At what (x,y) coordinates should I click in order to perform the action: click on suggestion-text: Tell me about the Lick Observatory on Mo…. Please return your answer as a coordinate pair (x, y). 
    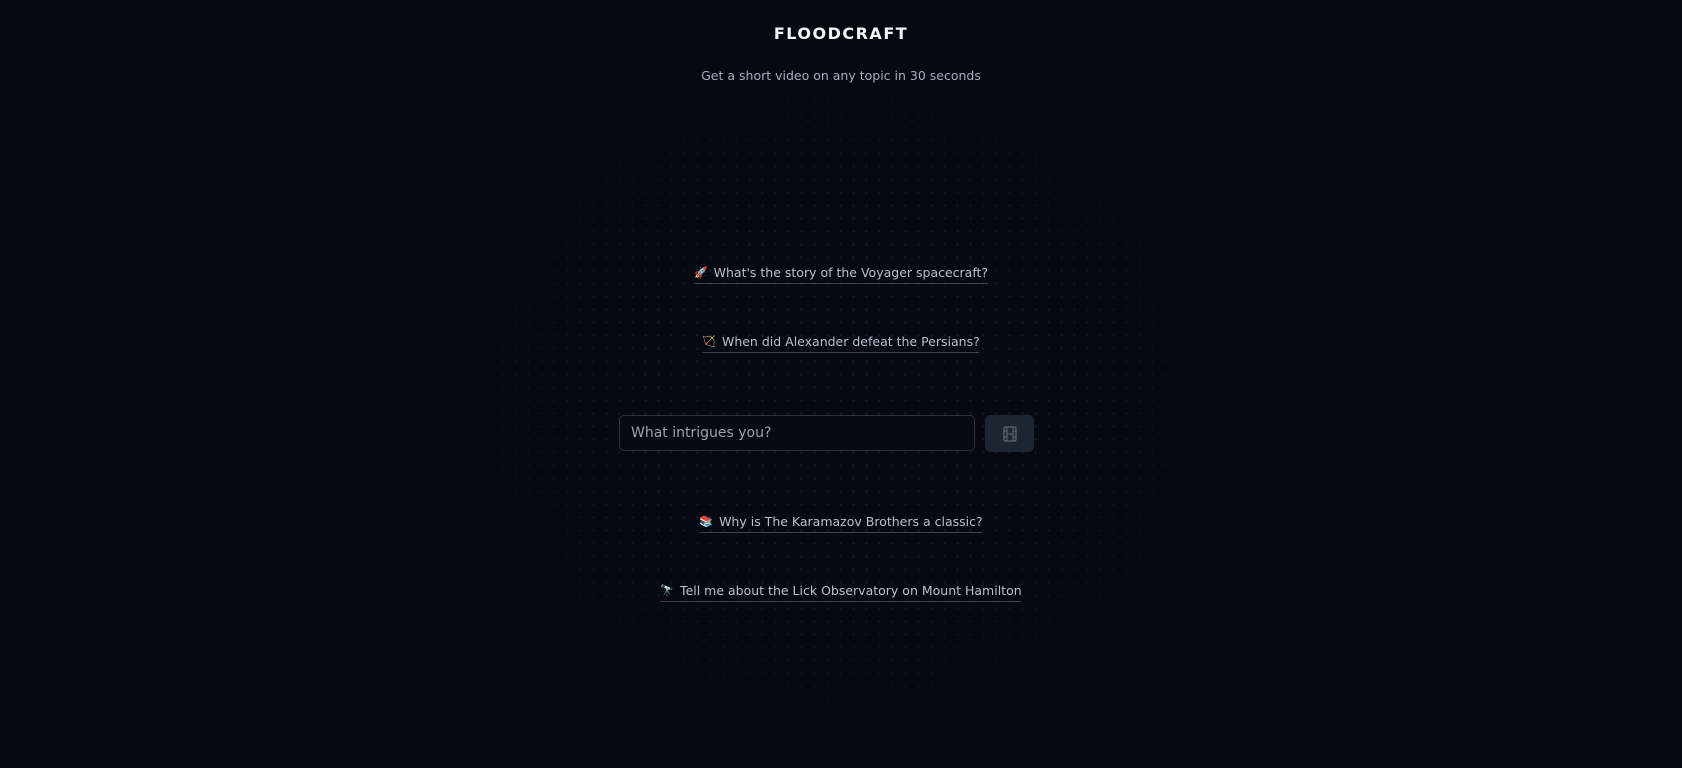
    Looking at the image, I should click on (851, 590).